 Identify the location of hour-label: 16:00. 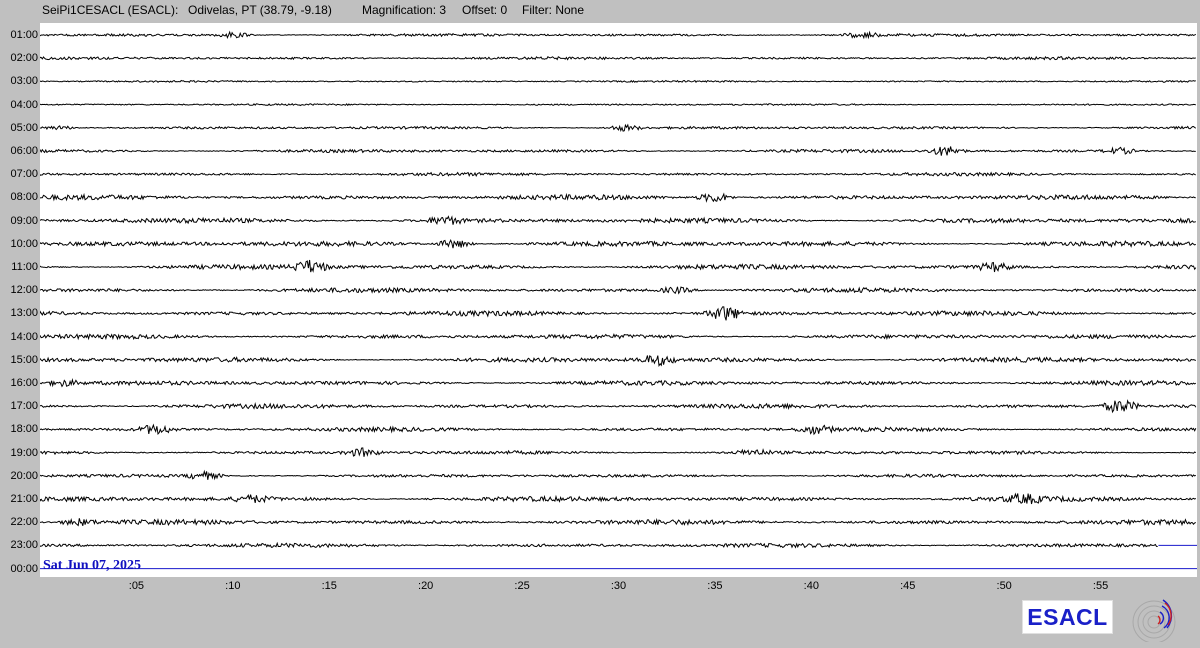
(24, 383).